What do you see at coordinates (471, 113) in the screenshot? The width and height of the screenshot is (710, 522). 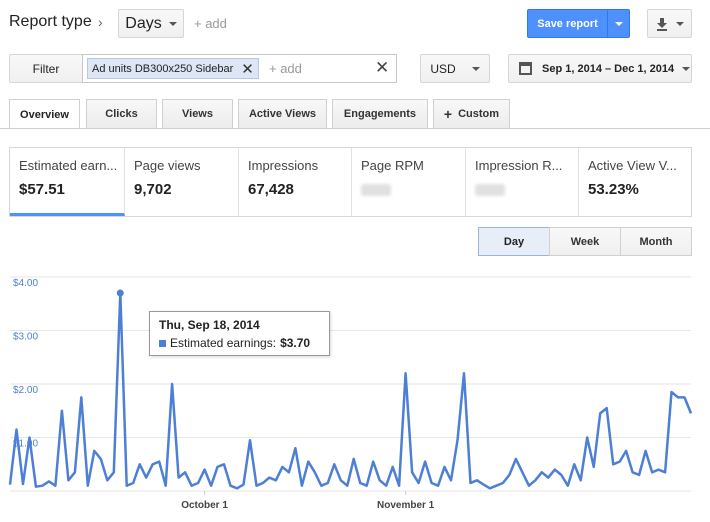 I see `tab-custom: + Custom` at bounding box center [471, 113].